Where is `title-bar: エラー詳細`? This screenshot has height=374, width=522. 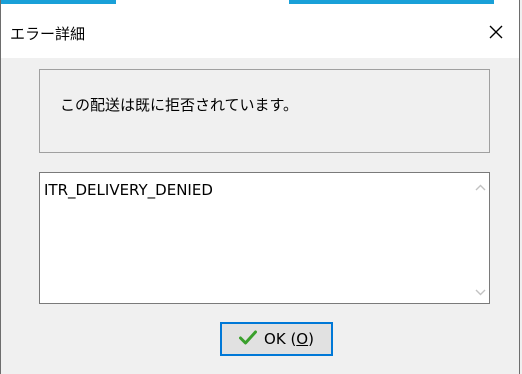
title-bar: エラー詳細 is located at coordinates (260, 32).